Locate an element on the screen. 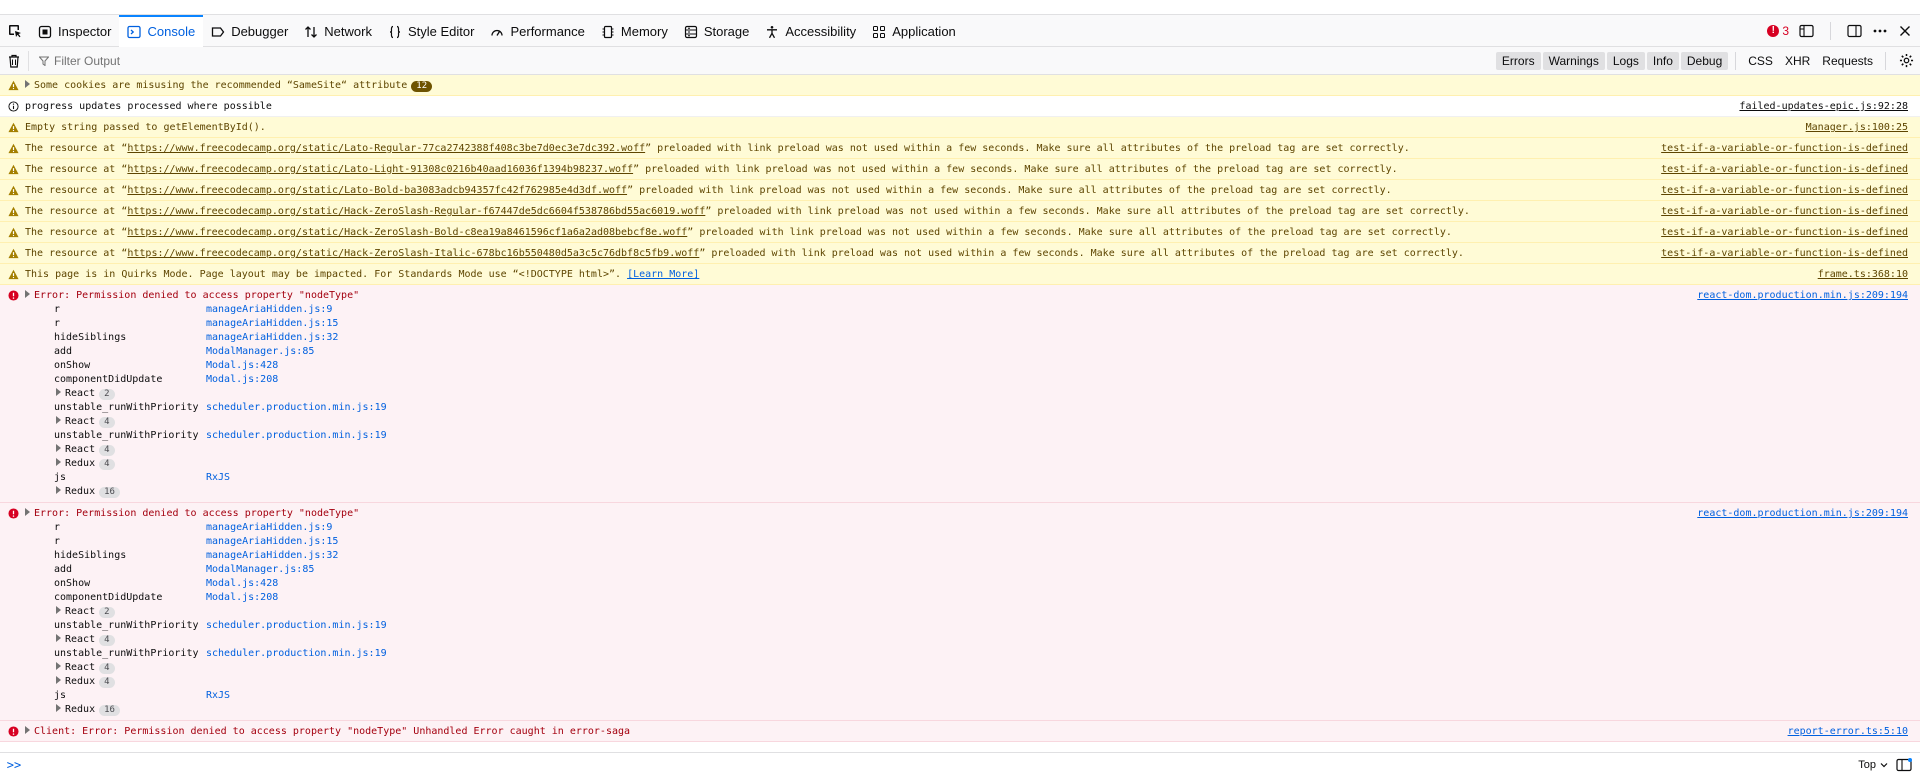 Image resolution: width=1920 pixels, height=776 pixels. more-options-icon is located at coordinates (1880, 31).